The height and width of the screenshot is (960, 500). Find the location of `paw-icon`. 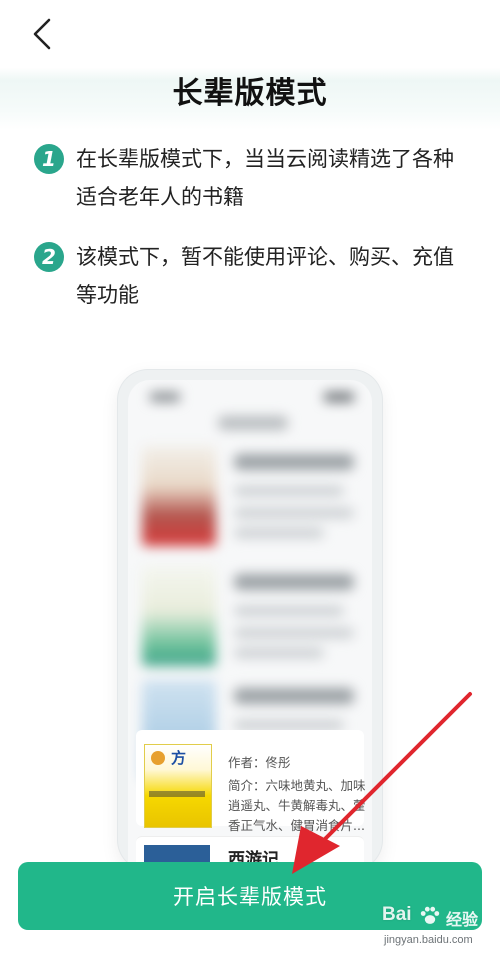

paw-icon is located at coordinates (430, 915).